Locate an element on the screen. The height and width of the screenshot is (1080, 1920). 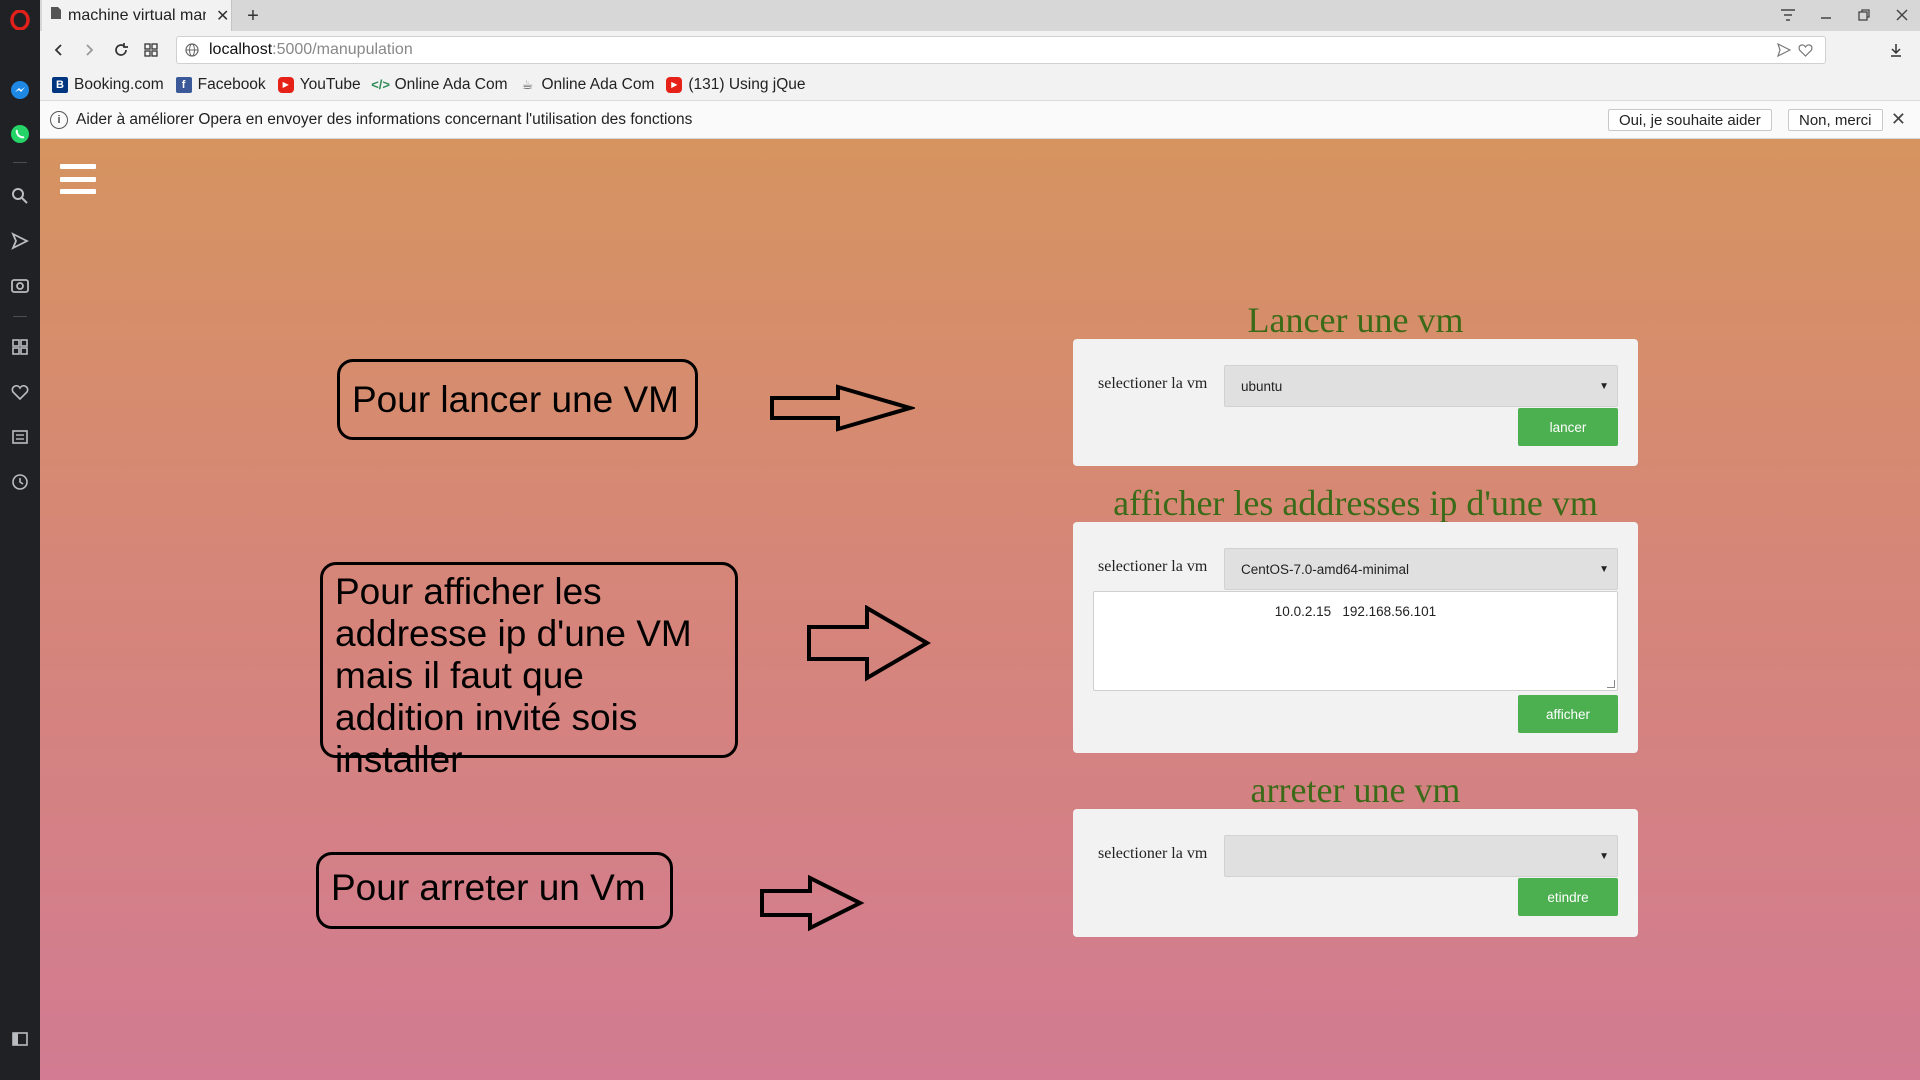
resize-handle-icon is located at coordinates (1611, 684).